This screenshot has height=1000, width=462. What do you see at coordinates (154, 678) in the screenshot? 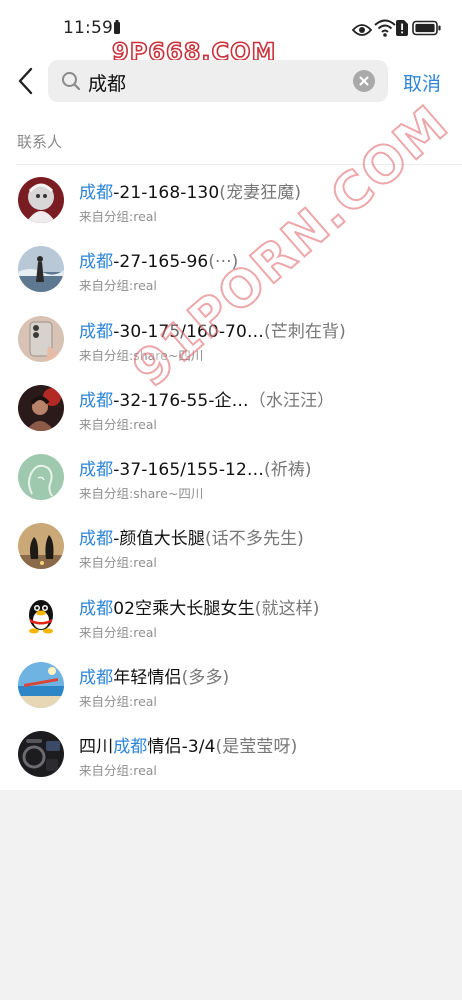
I see `contact-name: 成都年轻情侣(多多)` at bounding box center [154, 678].